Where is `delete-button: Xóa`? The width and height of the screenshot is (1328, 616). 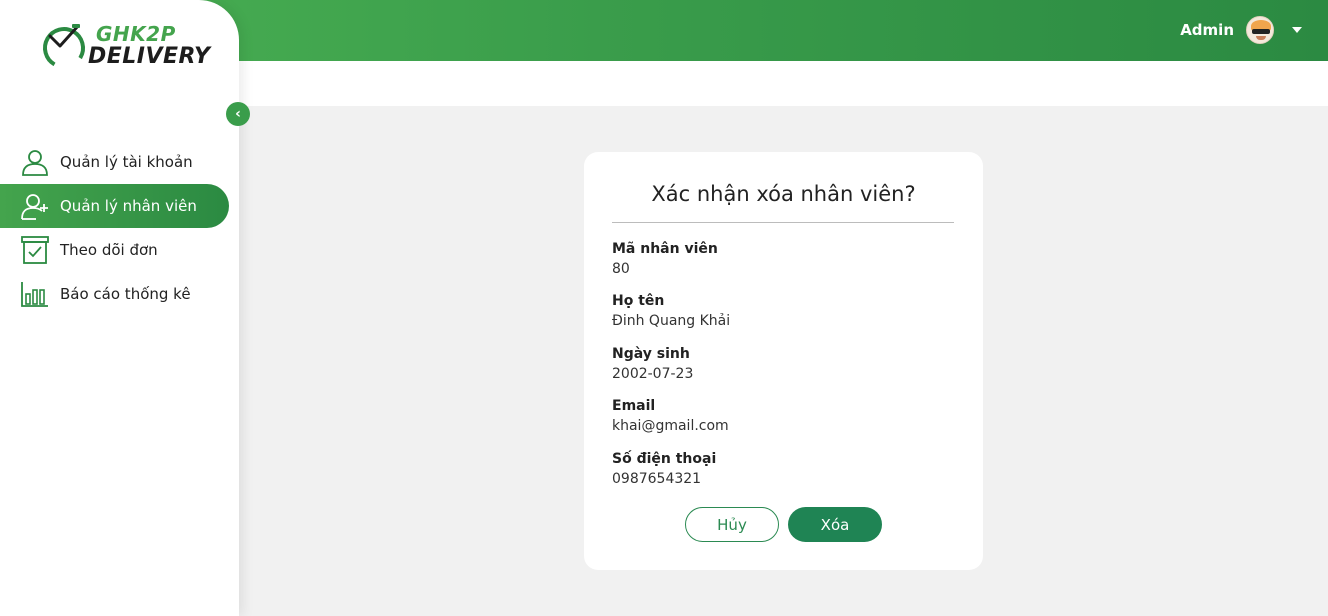
delete-button: Xóa is located at coordinates (835, 524).